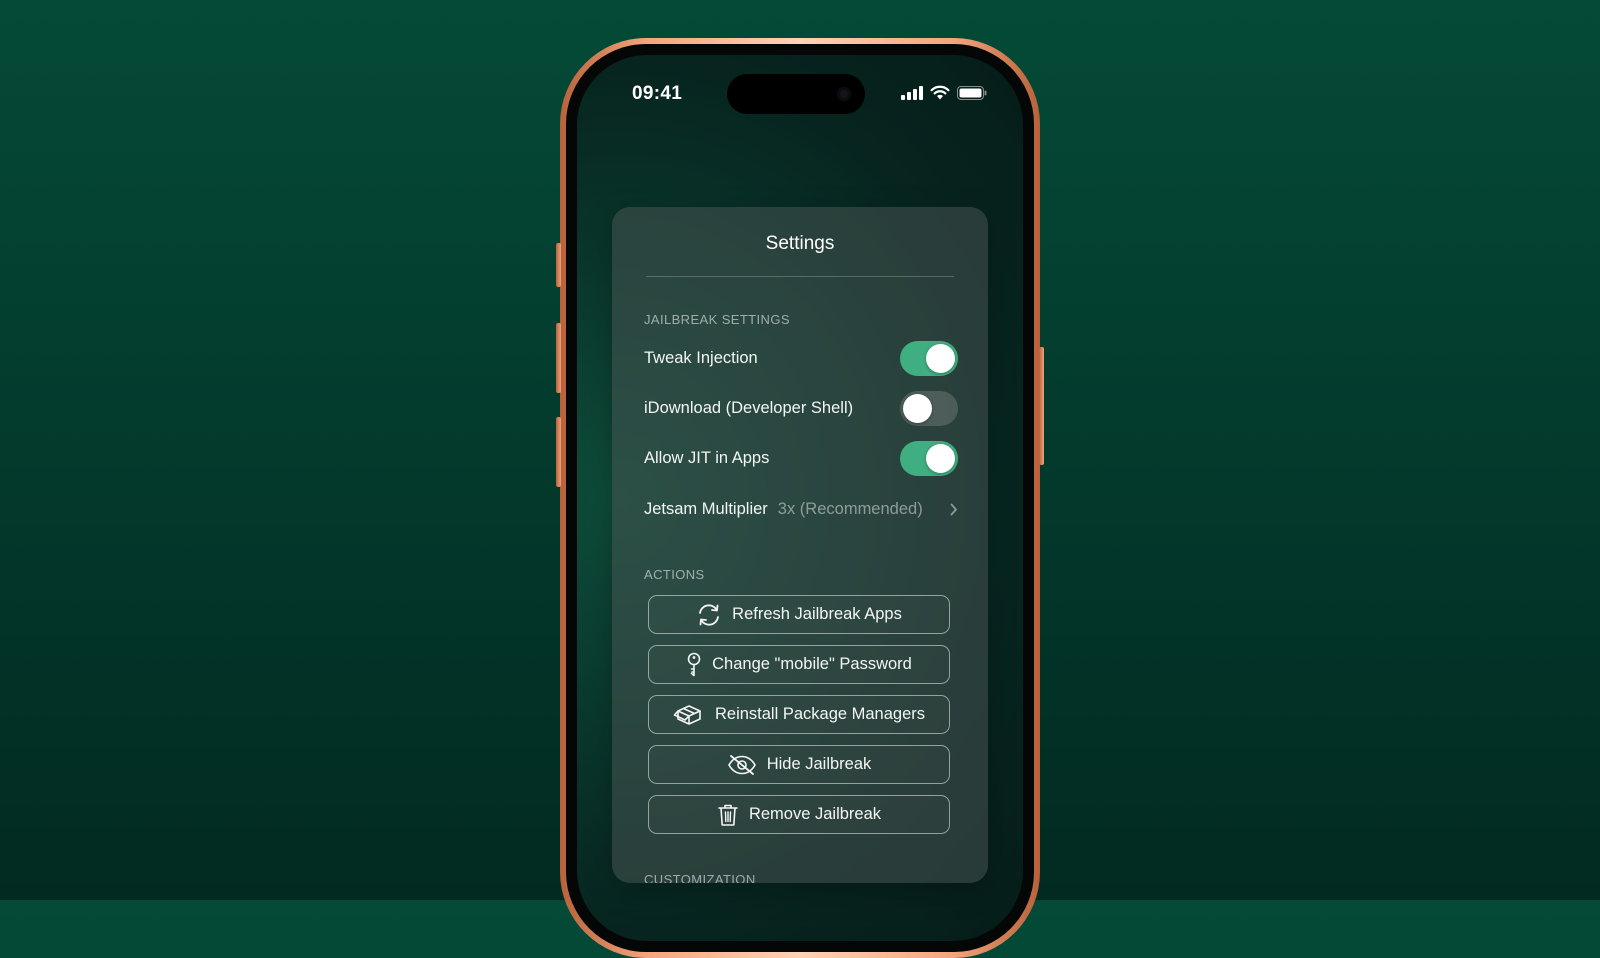  I want to click on setting-row-tweak-injection: Tweak Injection, so click(801, 358).